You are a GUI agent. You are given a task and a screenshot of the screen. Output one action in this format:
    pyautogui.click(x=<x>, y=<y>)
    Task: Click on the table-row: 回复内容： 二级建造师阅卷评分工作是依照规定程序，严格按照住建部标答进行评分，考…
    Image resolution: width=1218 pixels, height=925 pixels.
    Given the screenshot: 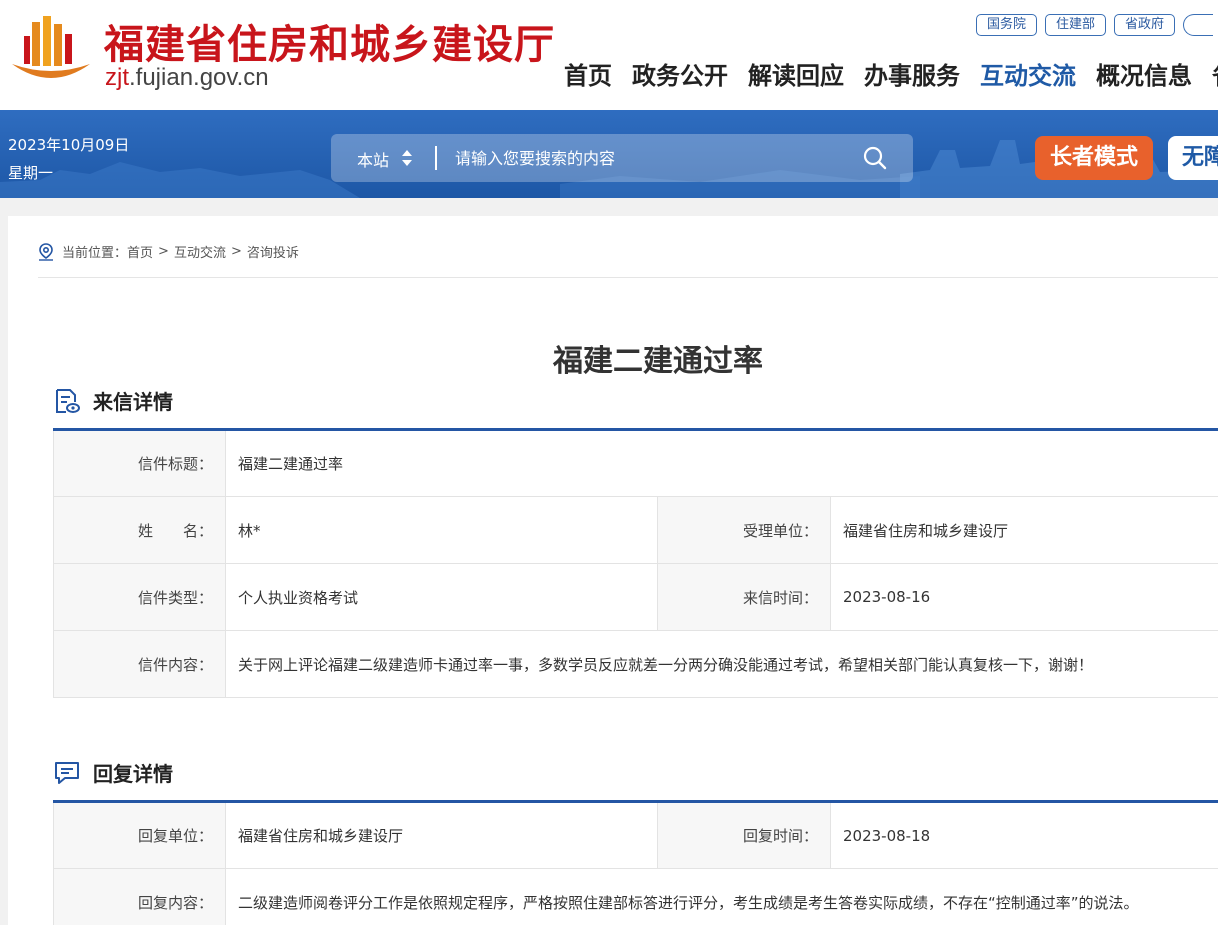 What is the action you would take?
    pyautogui.click(x=635, y=896)
    